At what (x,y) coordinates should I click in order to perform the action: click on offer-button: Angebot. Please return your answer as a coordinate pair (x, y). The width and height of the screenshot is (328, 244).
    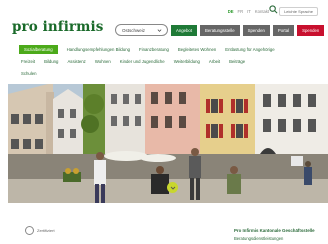
    Looking at the image, I should click on (184, 30).